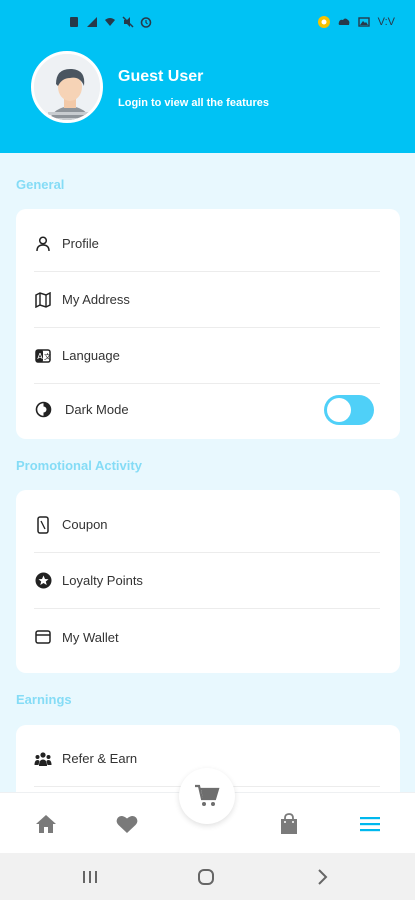 The image size is (415, 900). Describe the element at coordinates (43, 244) in the screenshot. I see `person-icon` at that location.